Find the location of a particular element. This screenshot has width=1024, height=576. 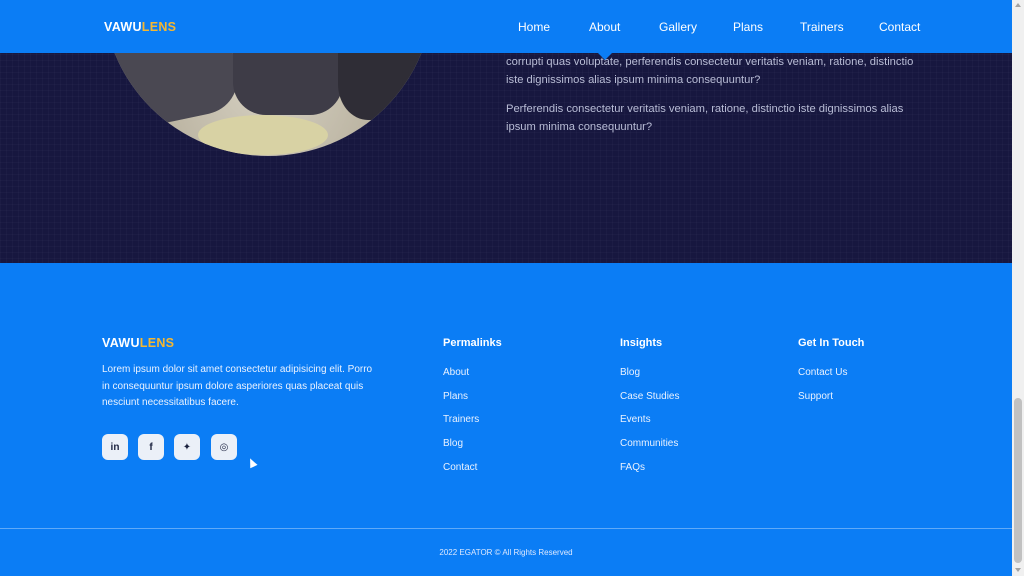

instagram-button: ◎ is located at coordinates (224, 447).